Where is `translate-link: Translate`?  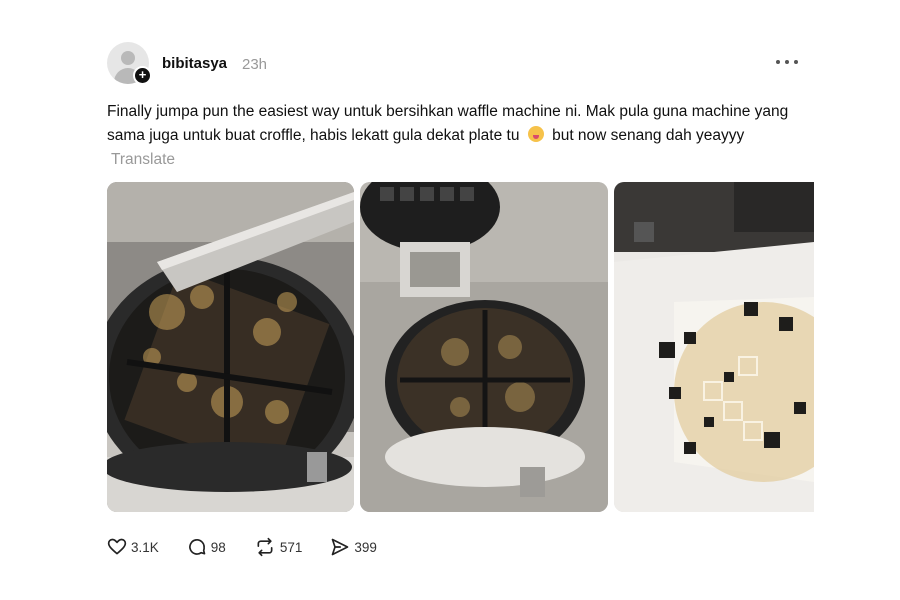
translate-link: Translate is located at coordinates (143, 159).